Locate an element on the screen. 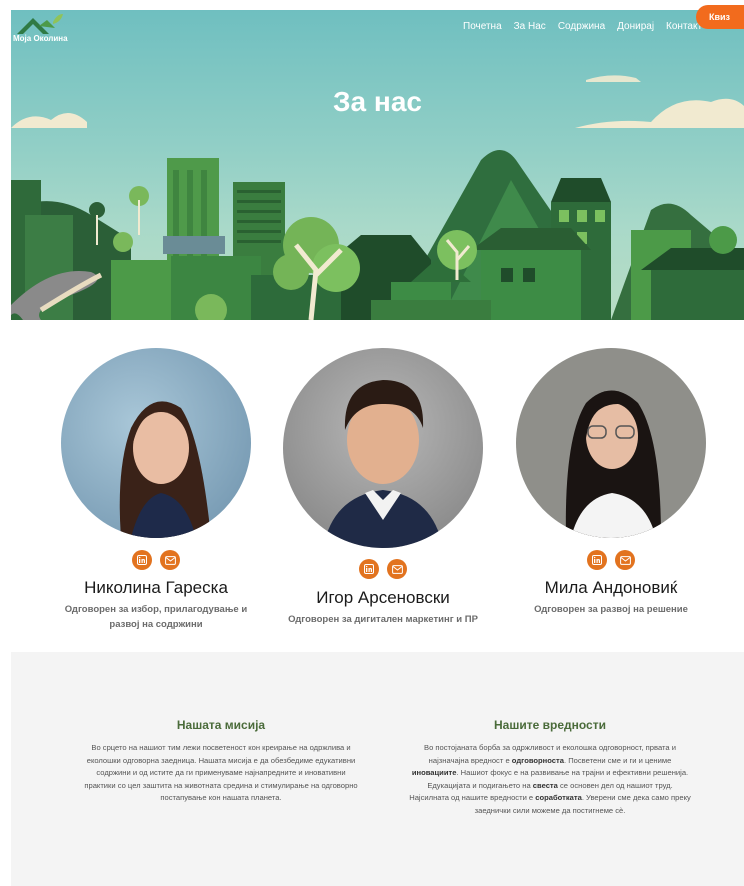 The image size is (744, 886). values-line: Едукацијата и подигањето на is located at coordinates (480, 785).